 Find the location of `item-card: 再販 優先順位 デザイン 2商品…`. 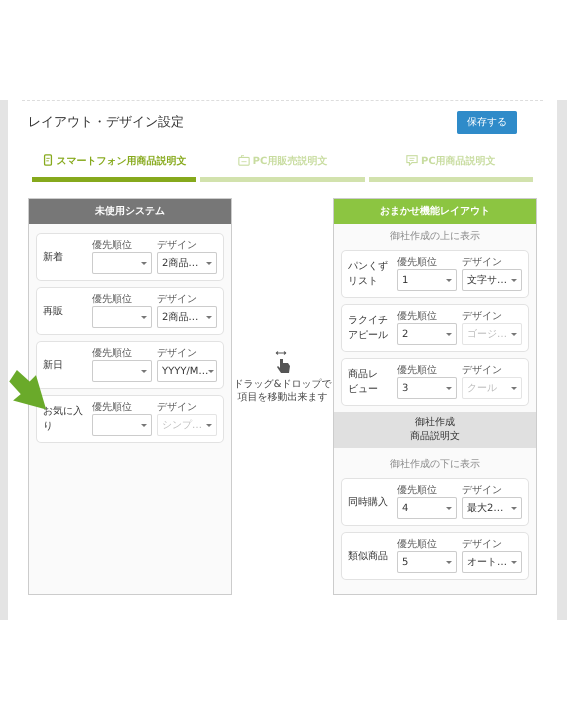

item-card: 再販 優先順位 デザイン 2商品… is located at coordinates (130, 311).